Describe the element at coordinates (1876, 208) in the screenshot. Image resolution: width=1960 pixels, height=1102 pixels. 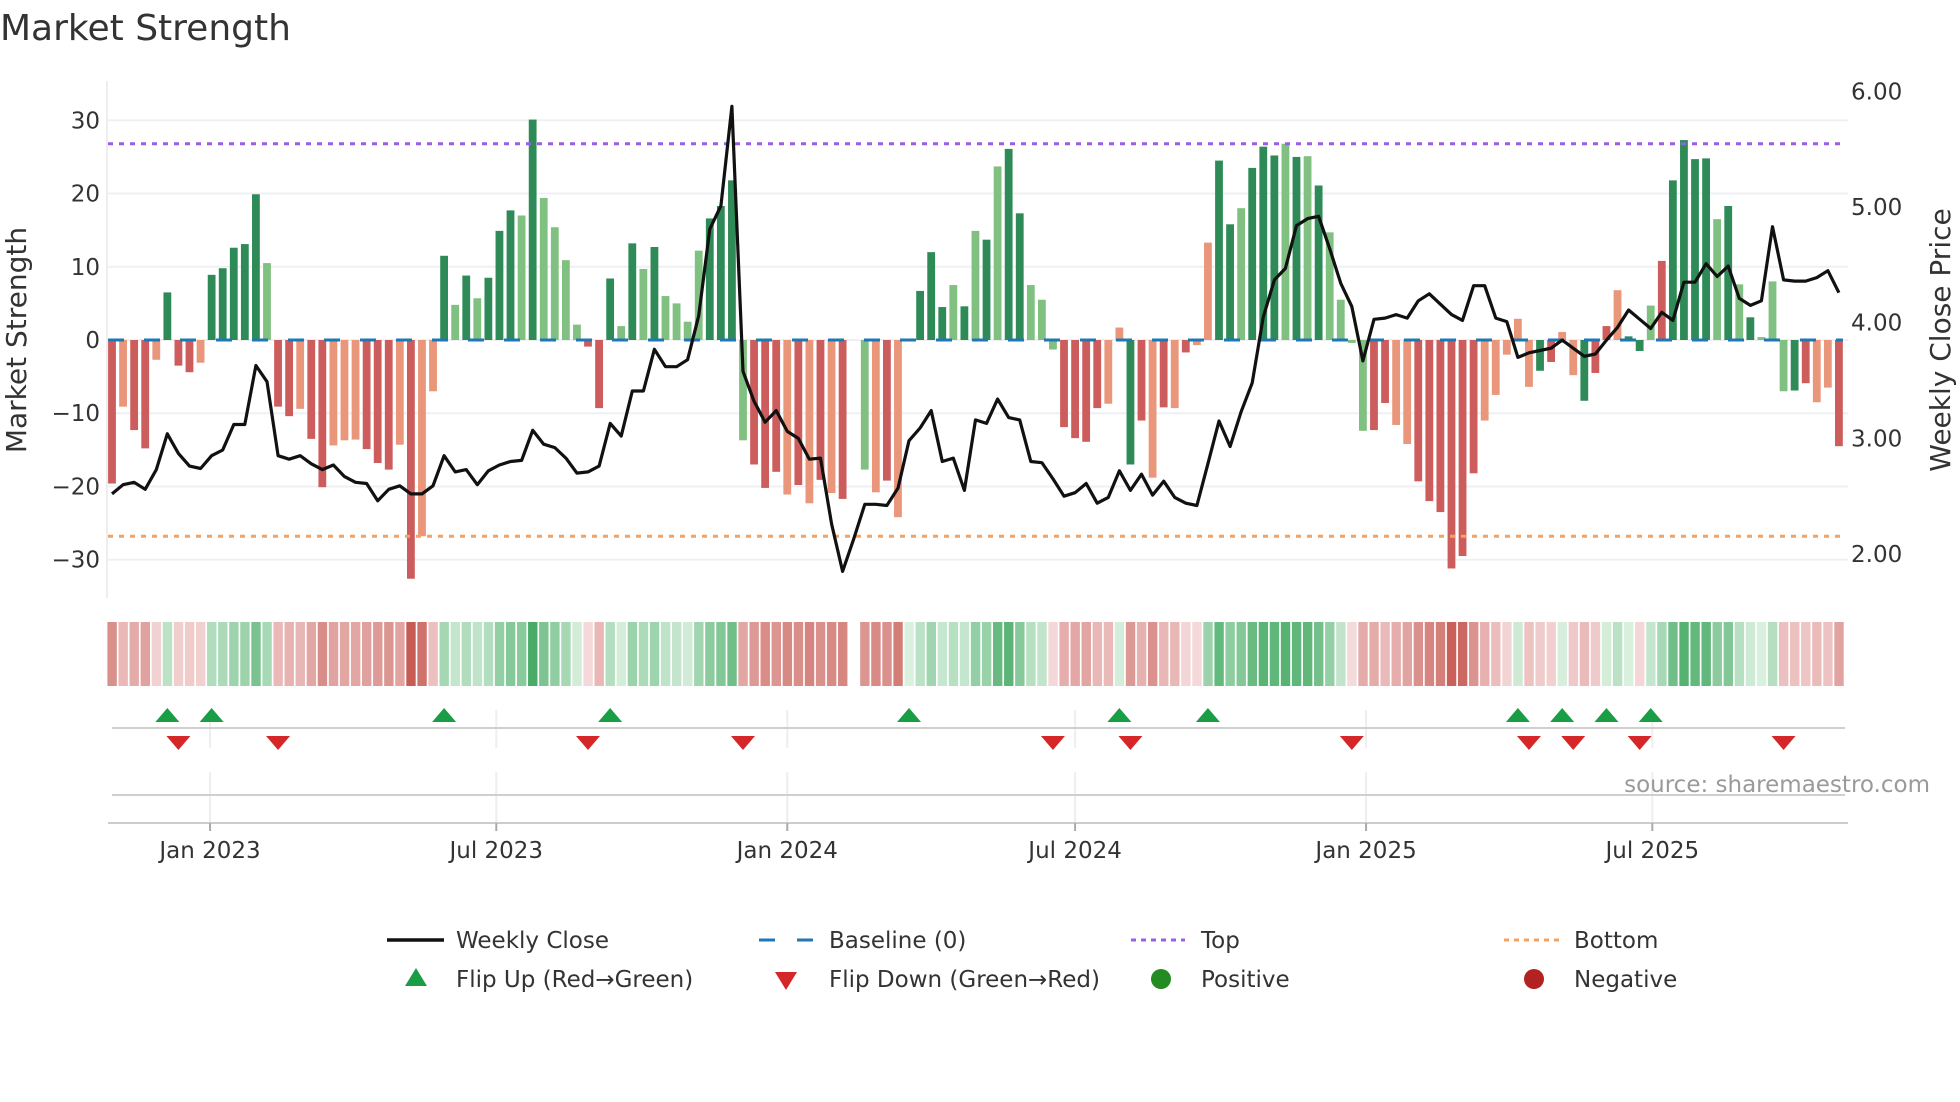
I see `y2-tick-label: 5.00` at that location.